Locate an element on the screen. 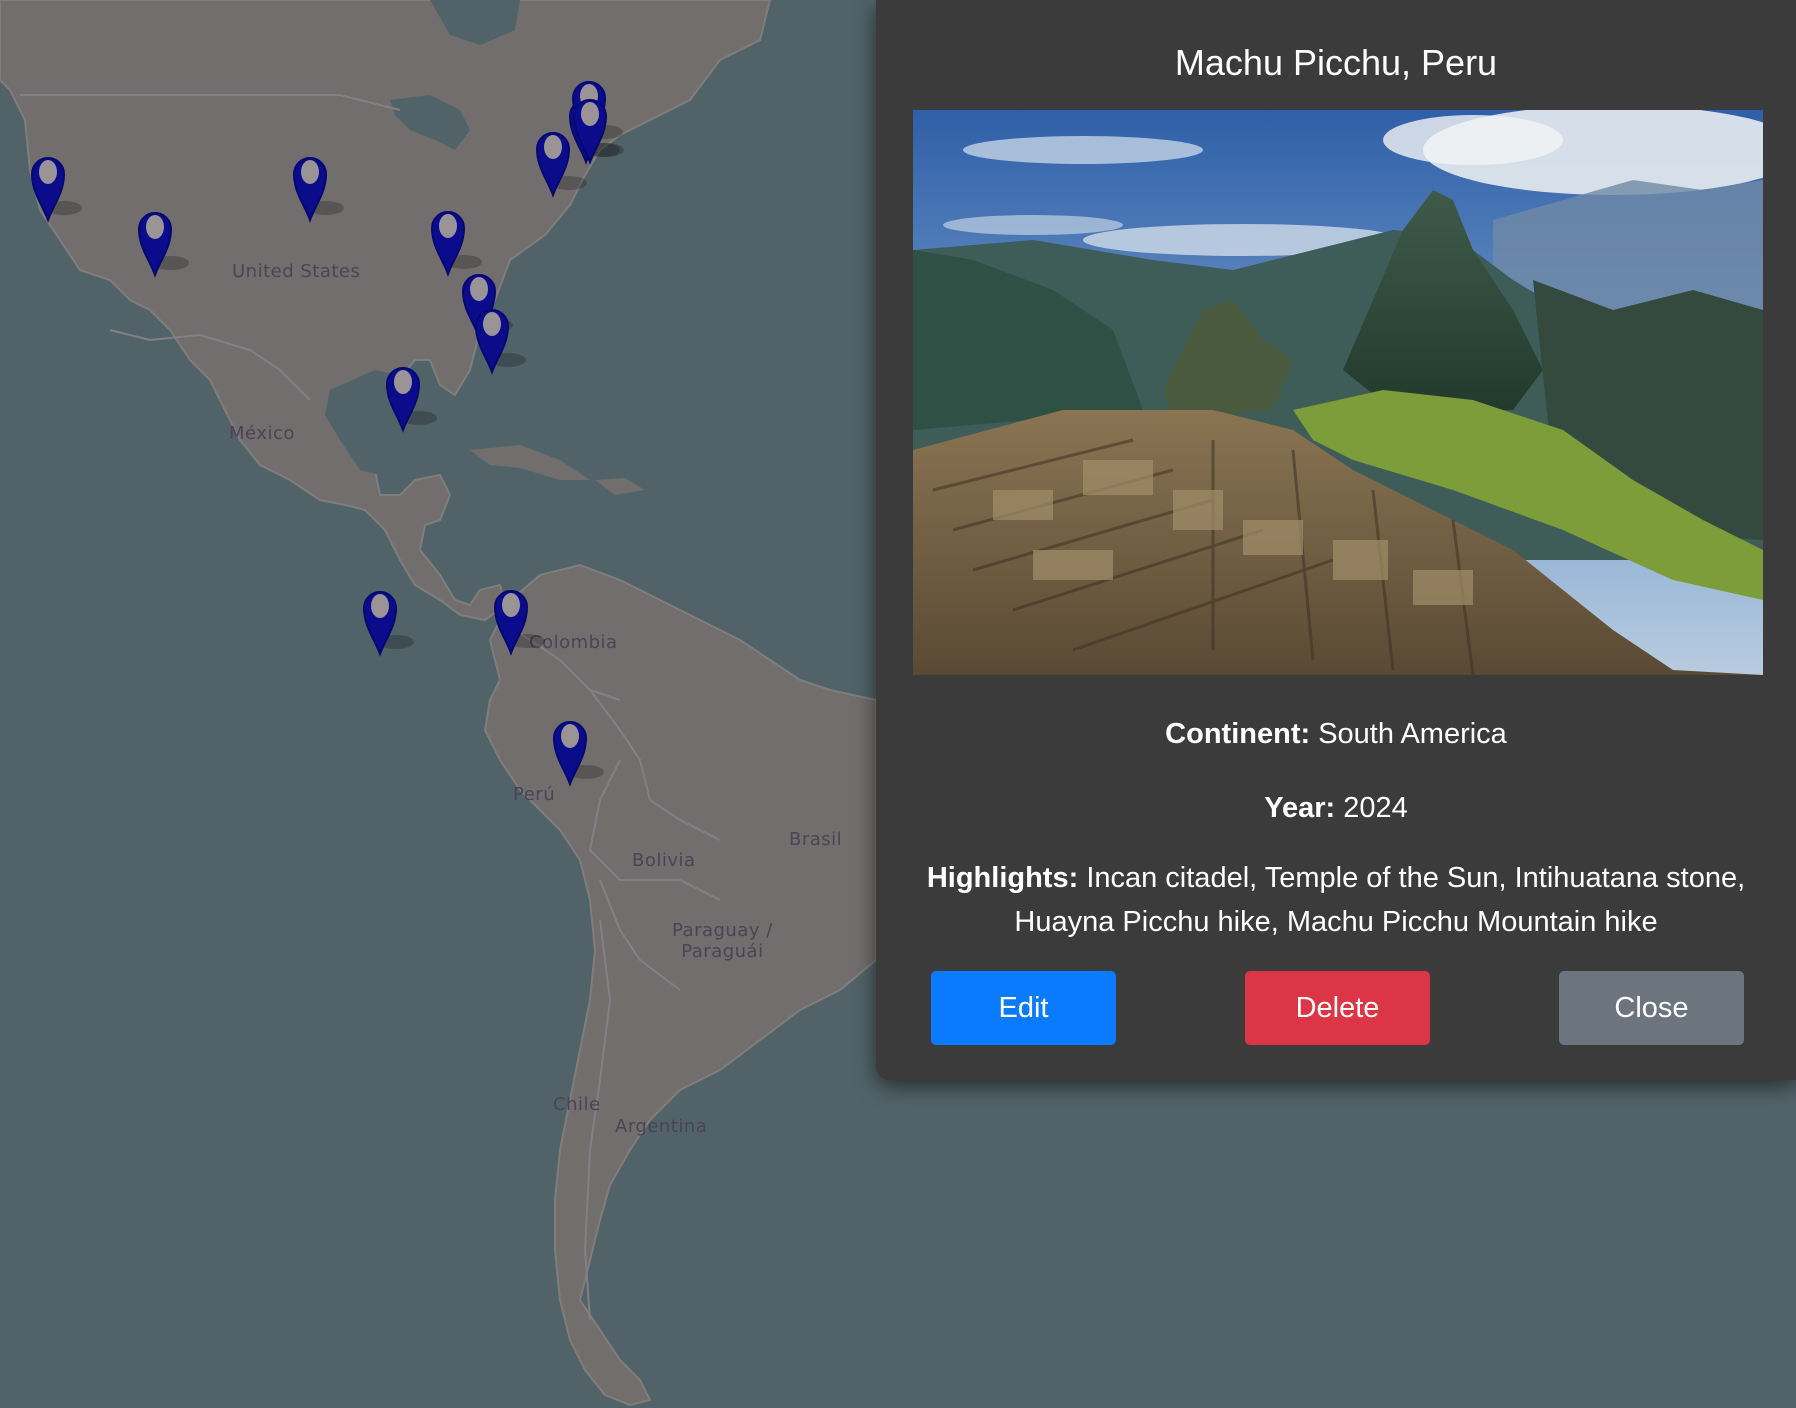  map-label-mexico: México is located at coordinates (262, 433).